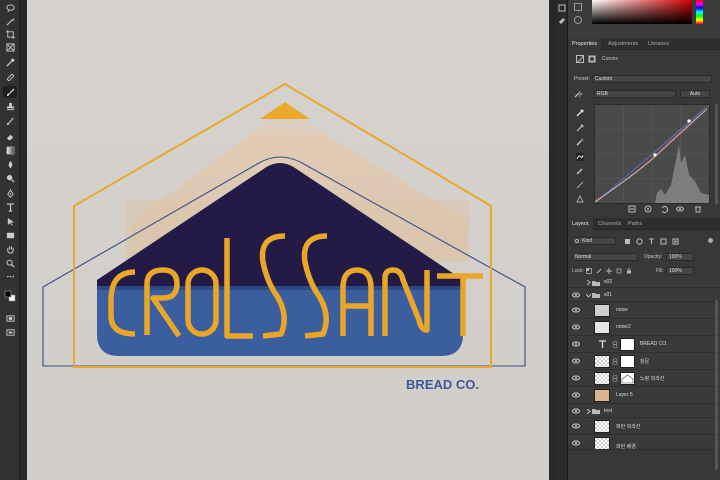 Image resolution: width=720 pixels, height=480 pixels. I want to click on tab-paths: Paths, so click(635, 224).